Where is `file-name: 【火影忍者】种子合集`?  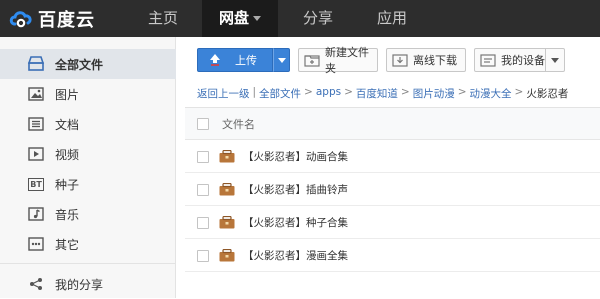 file-name: 【火影忍者】种子合集 is located at coordinates (295, 222).